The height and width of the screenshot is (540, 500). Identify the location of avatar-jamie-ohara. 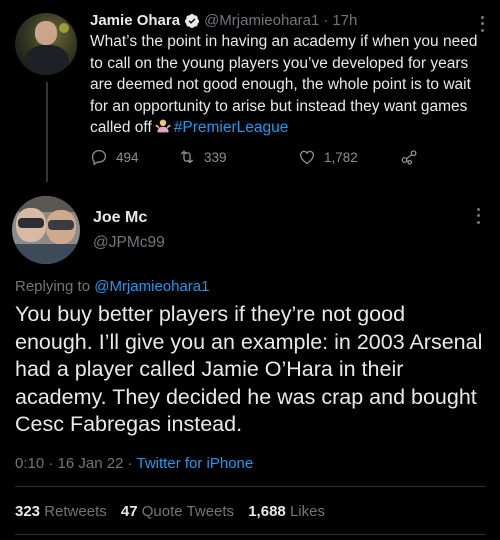
(46, 44).